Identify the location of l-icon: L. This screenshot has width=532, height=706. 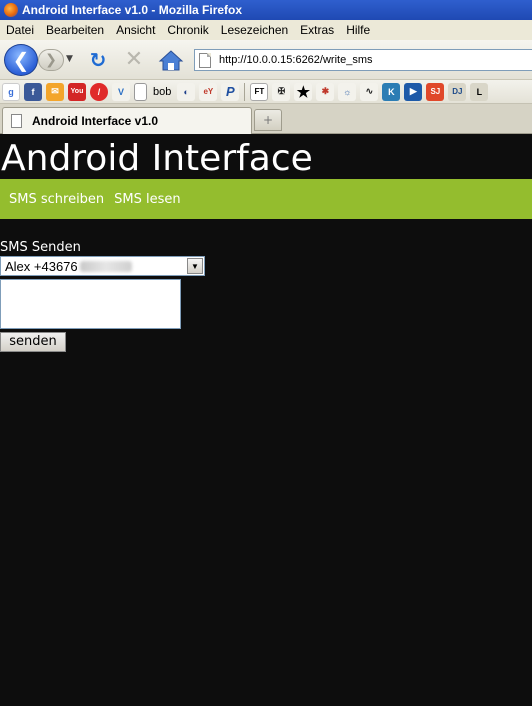
(479, 91).